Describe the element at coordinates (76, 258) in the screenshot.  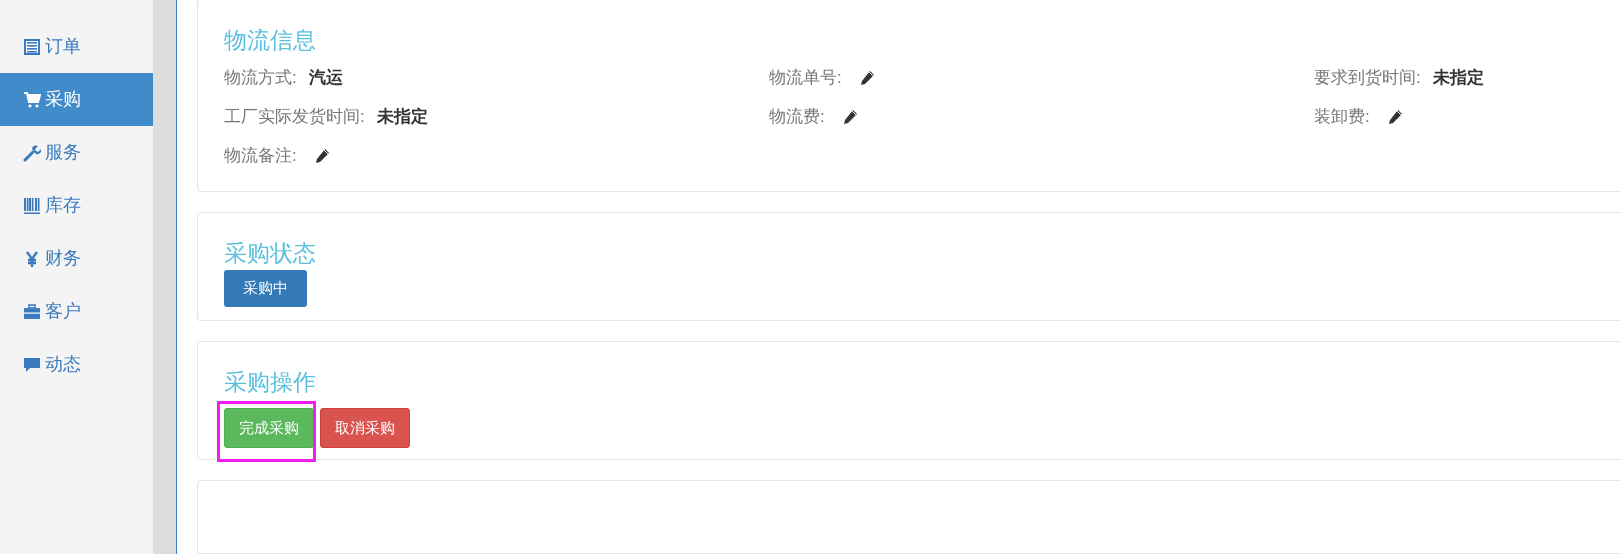
I see `sidebar-item: 财务` at that location.